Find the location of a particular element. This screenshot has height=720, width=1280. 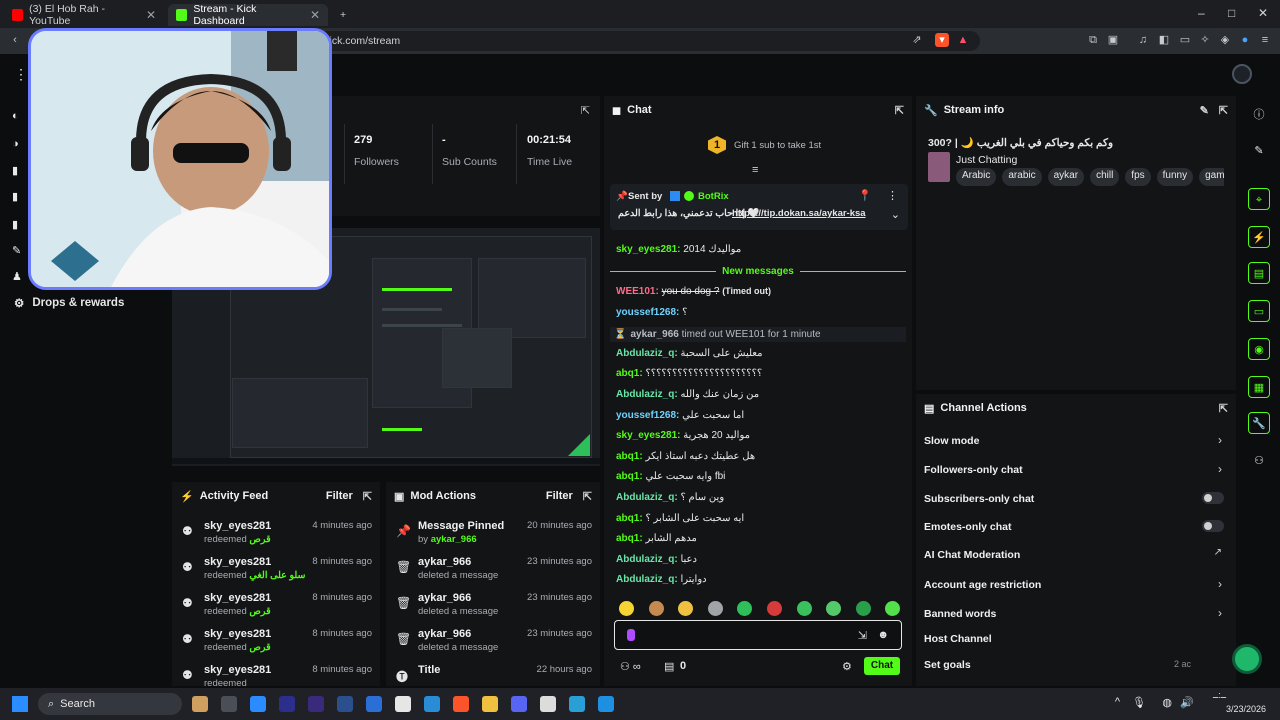

browser-icon is located at coordinates (374, 704).